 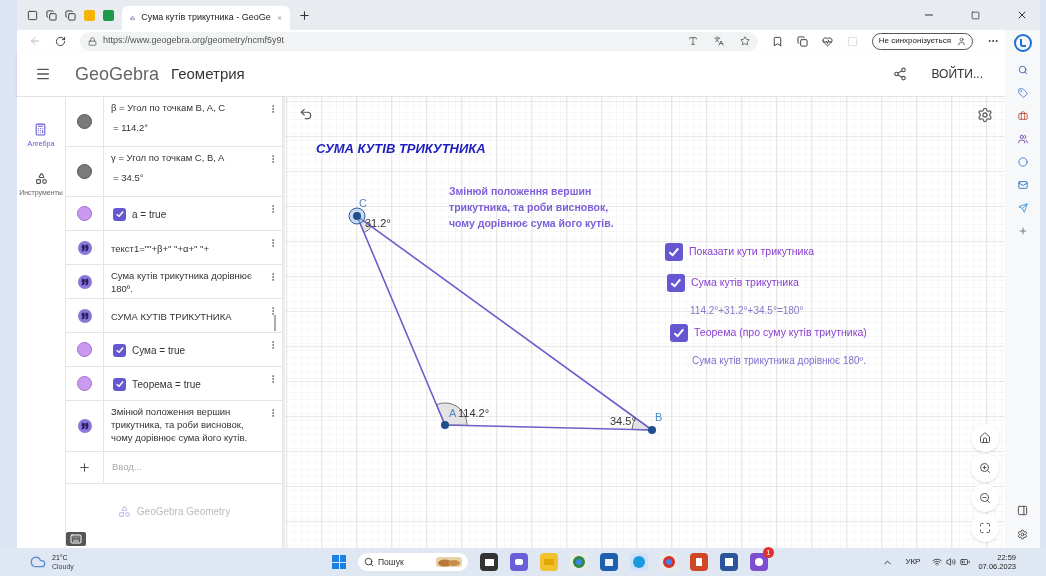 What do you see at coordinates (304, 15) in the screenshot?
I see `new-tab-icon` at bounding box center [304, 15].